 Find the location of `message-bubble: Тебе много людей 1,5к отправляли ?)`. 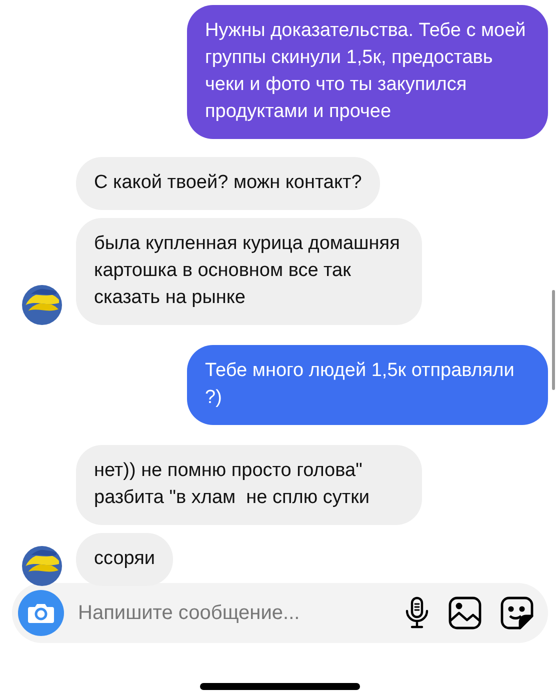

message-bubble: Тебе много людей 1,5к отправляли ?) is located at coordinates (367, 385).